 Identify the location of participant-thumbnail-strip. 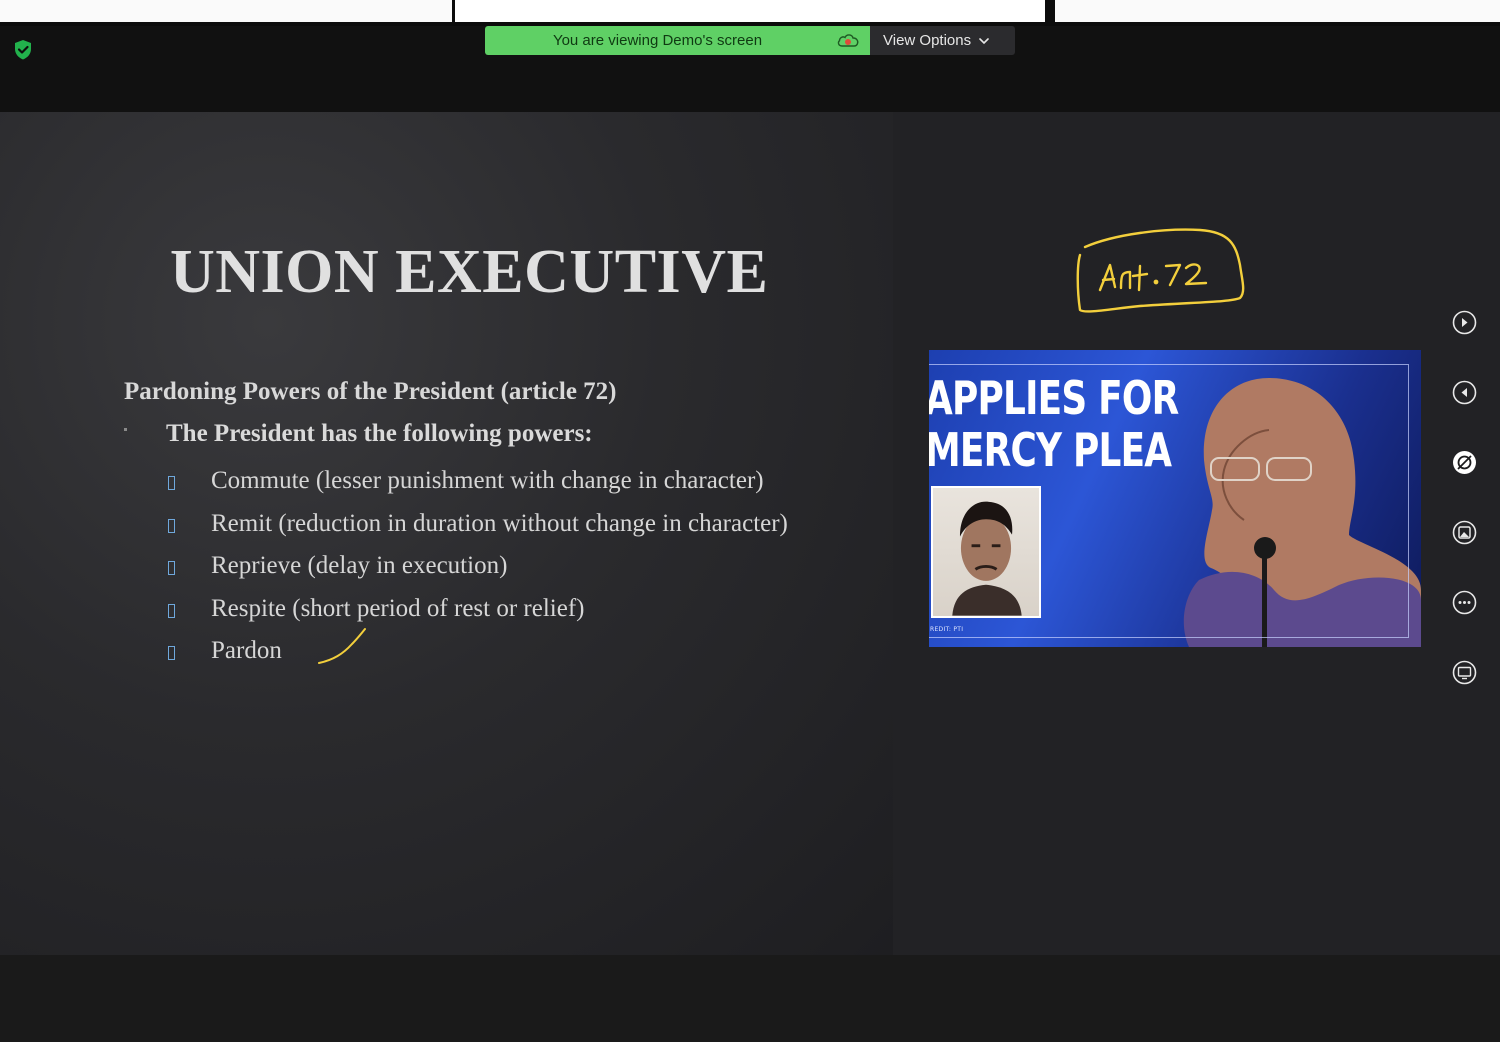
(750, 13).